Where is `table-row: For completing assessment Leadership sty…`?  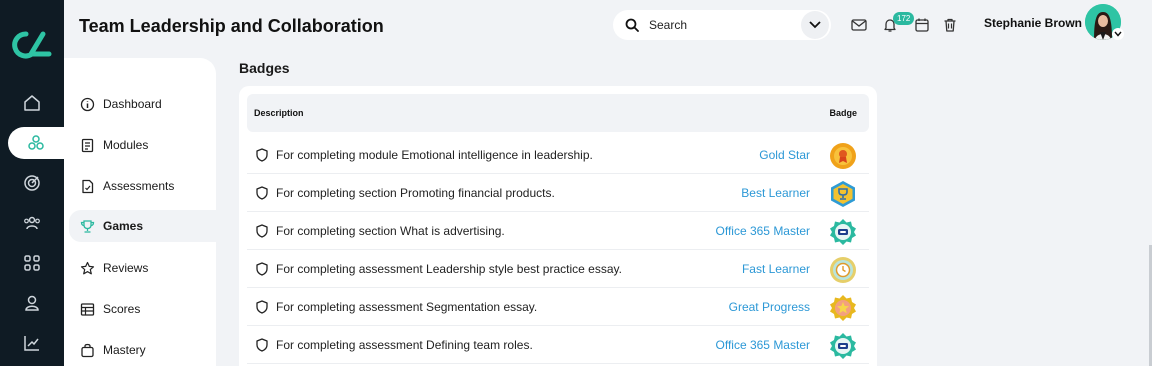
table-row: For completing assessment Leadership sty… is located at coordinates (558, 269).